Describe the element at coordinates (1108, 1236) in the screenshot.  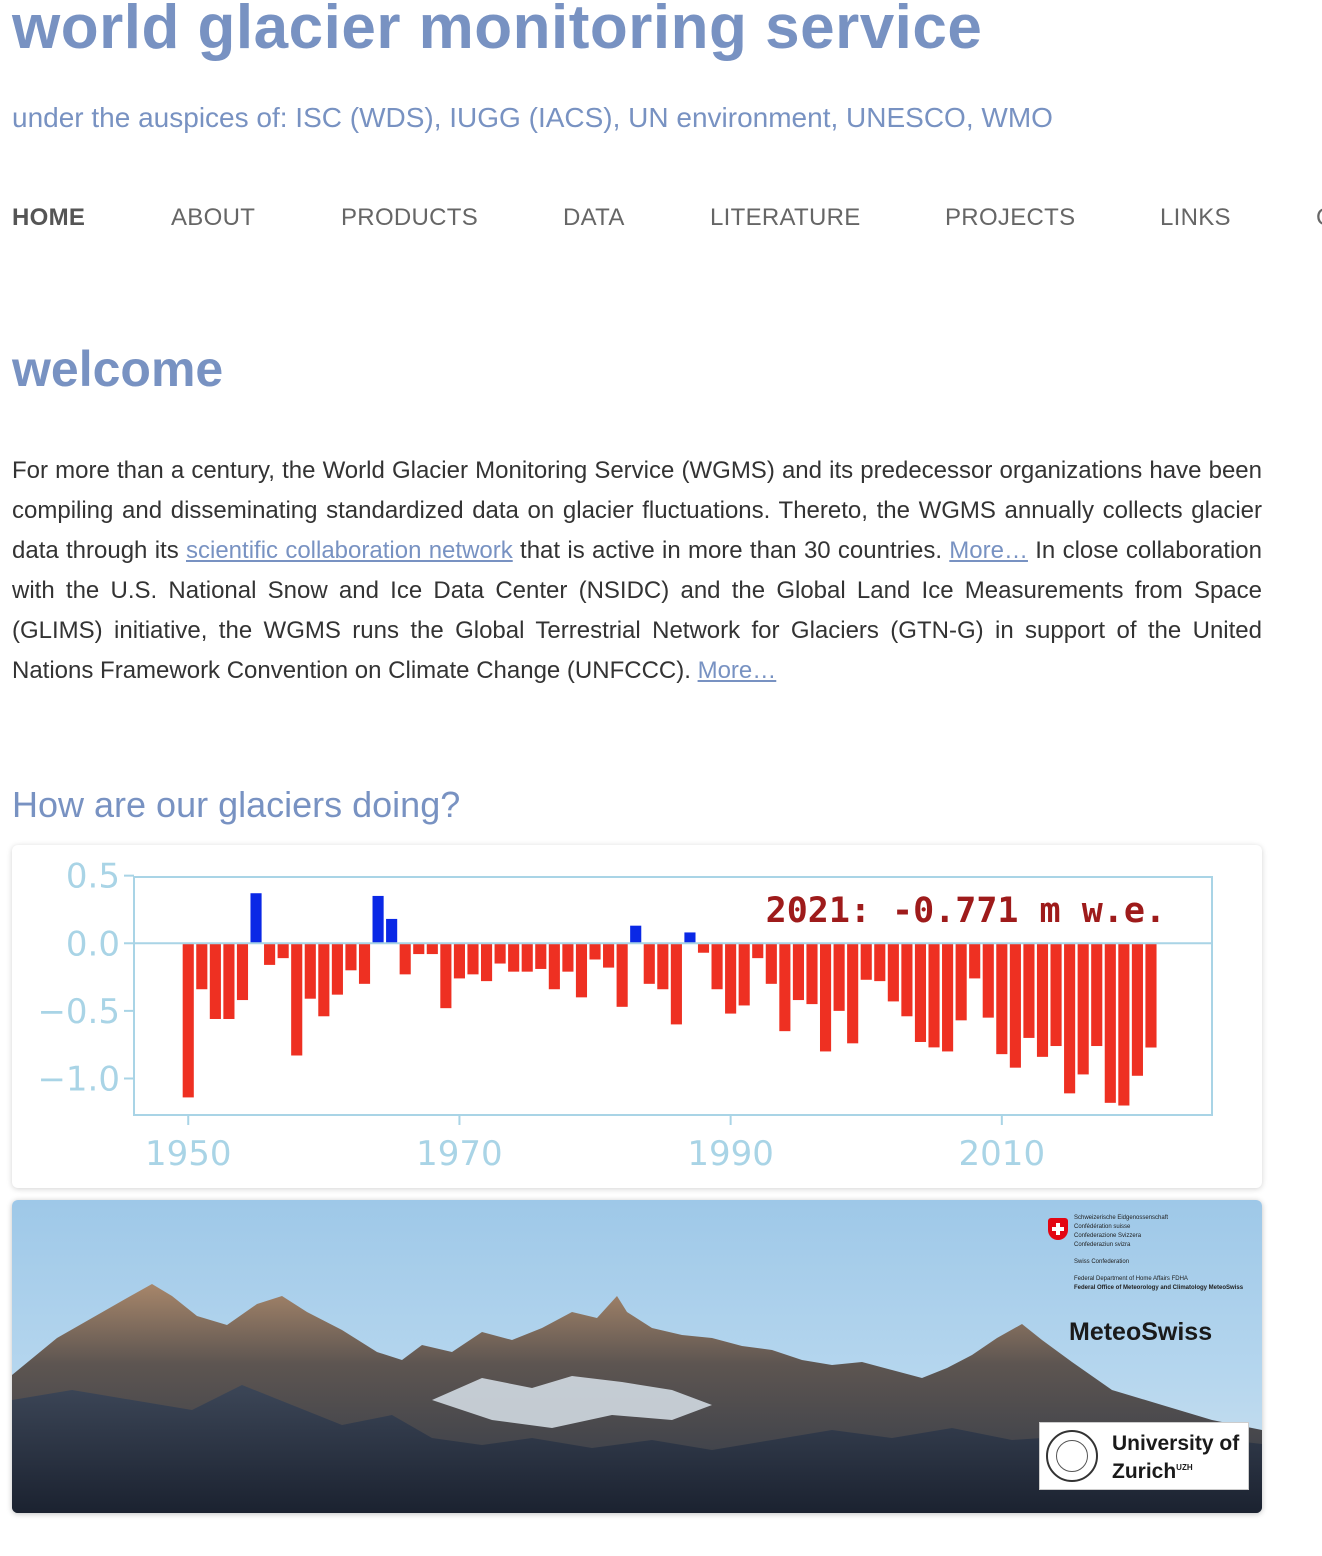
I see `fed-line: Confederazione Svizzera` at that location.